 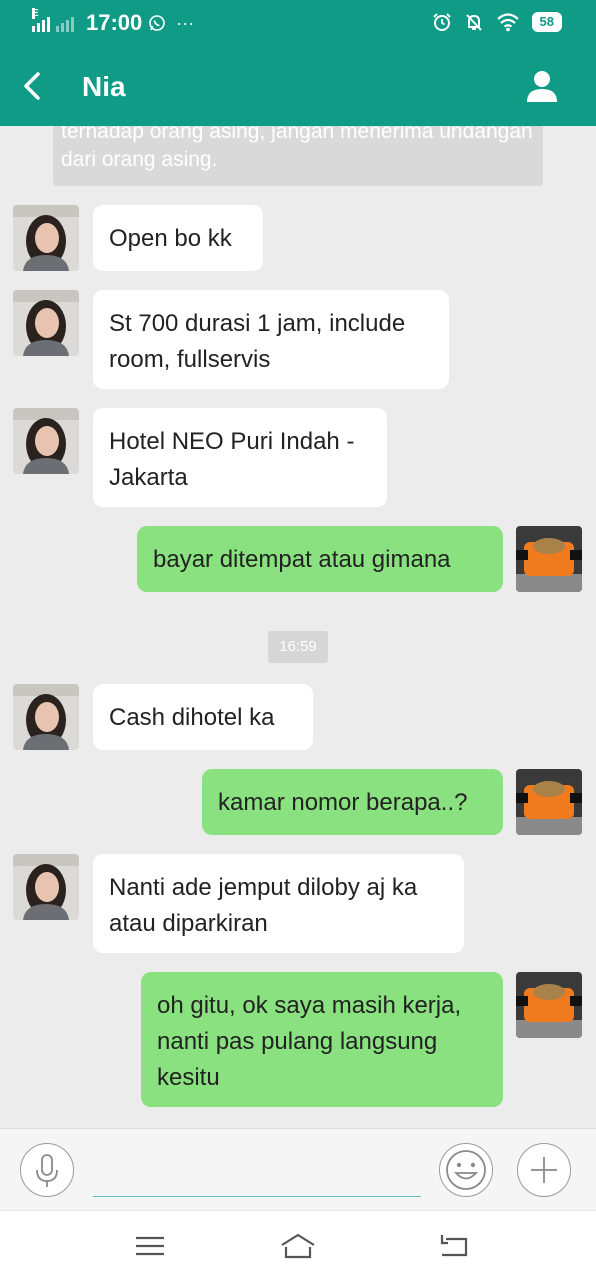 I want to click on emoji-icon, so click(x=466, y=1170).